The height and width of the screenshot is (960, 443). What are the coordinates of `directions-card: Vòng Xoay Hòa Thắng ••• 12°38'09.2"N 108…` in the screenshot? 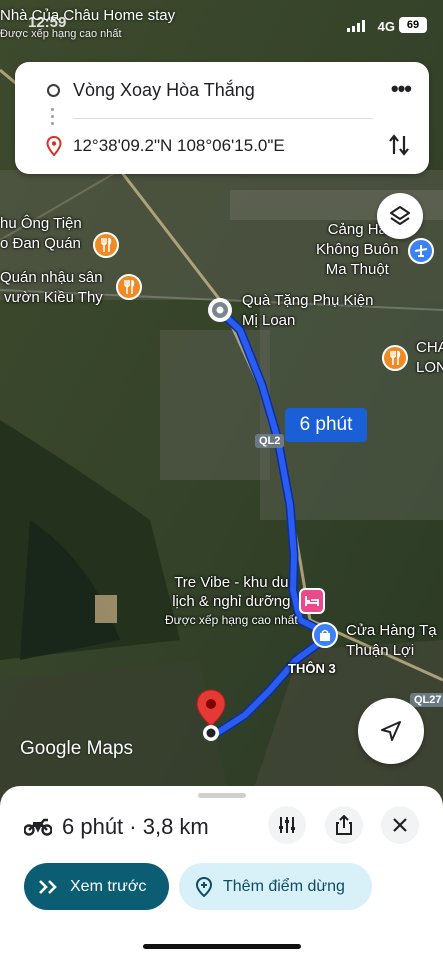 It's located at (222, 118).